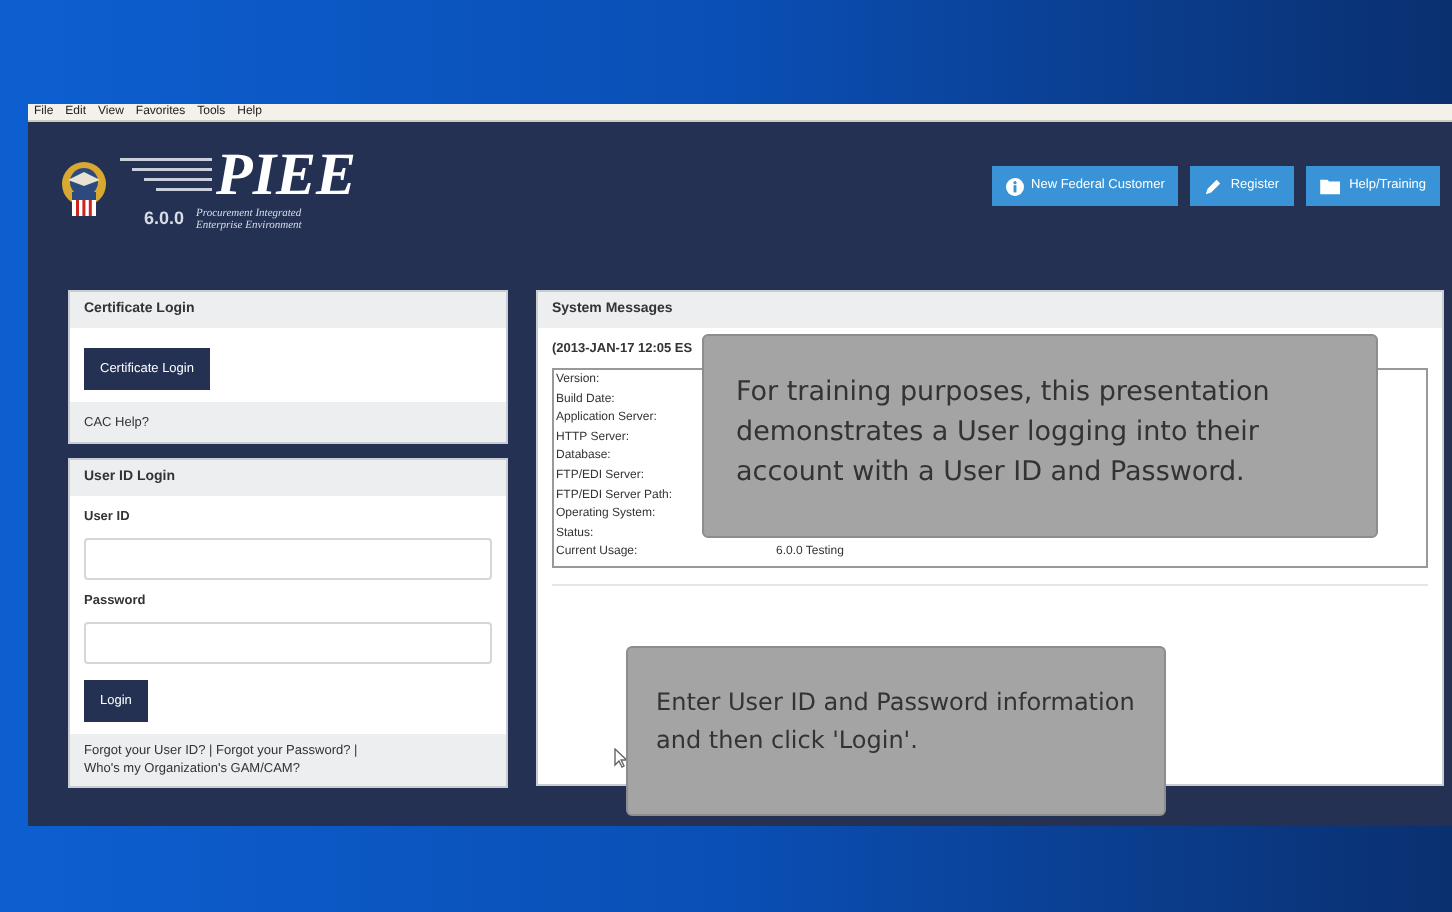 This screenshot has width=1452, height=912. I want to click on callout-box: For training purposes, this presentation demonstrates a User logging into their account with a User ID and Password., so click(1040, 436).